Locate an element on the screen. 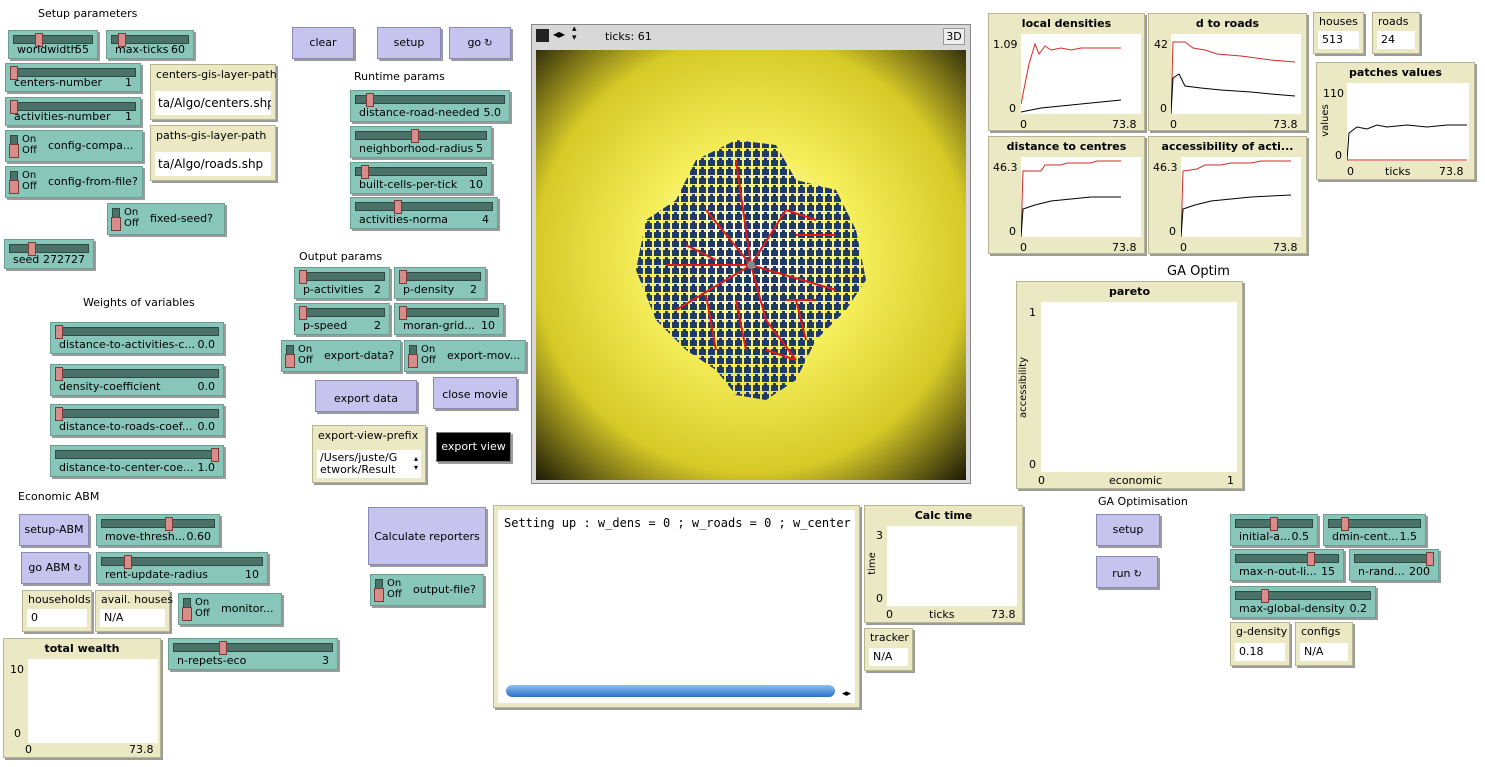 Image resolution: width=1485 pixels, height=767 pixels. input-label: paths-gis-layer-path is located at coordinates (211, 135).